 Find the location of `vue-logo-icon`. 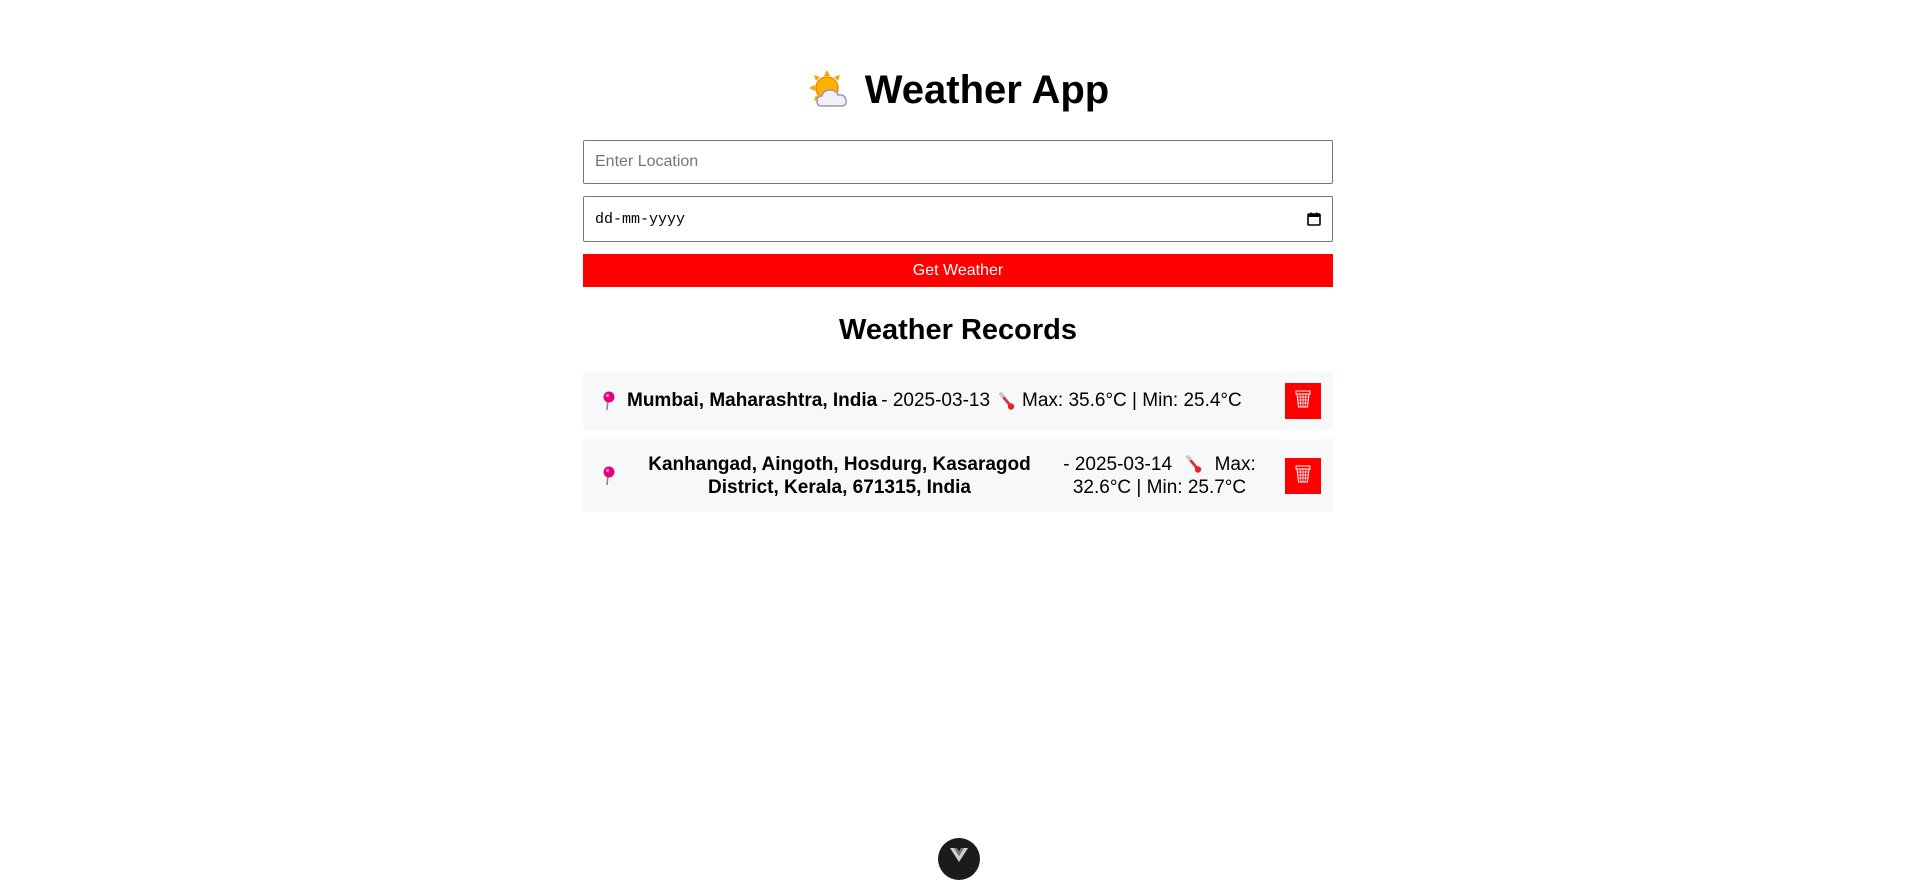

vue-logo-icon is located at coordinates (959, 857).